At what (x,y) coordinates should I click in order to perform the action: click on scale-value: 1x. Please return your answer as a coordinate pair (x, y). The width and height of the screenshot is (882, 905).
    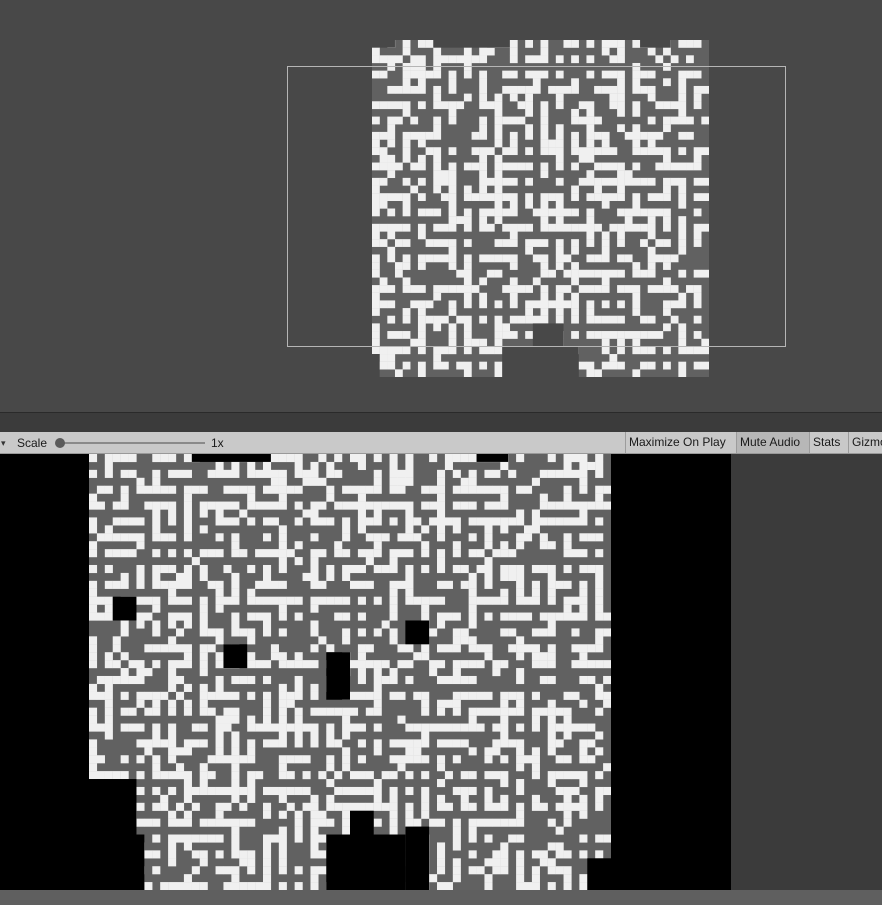
    Looking at the image, I should click on (217, 443).